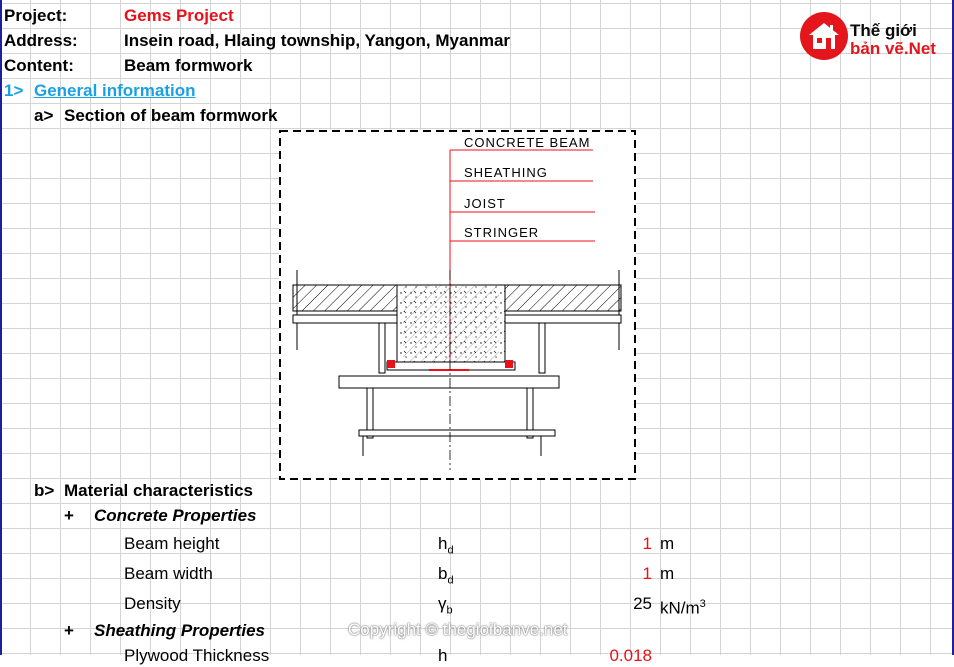 The image size is (954, 667). What do you see at coordinates (158, 491) in the screenshot?
I see `material-characteristics-title: Material characteristics` at bounding box center [158, 491].